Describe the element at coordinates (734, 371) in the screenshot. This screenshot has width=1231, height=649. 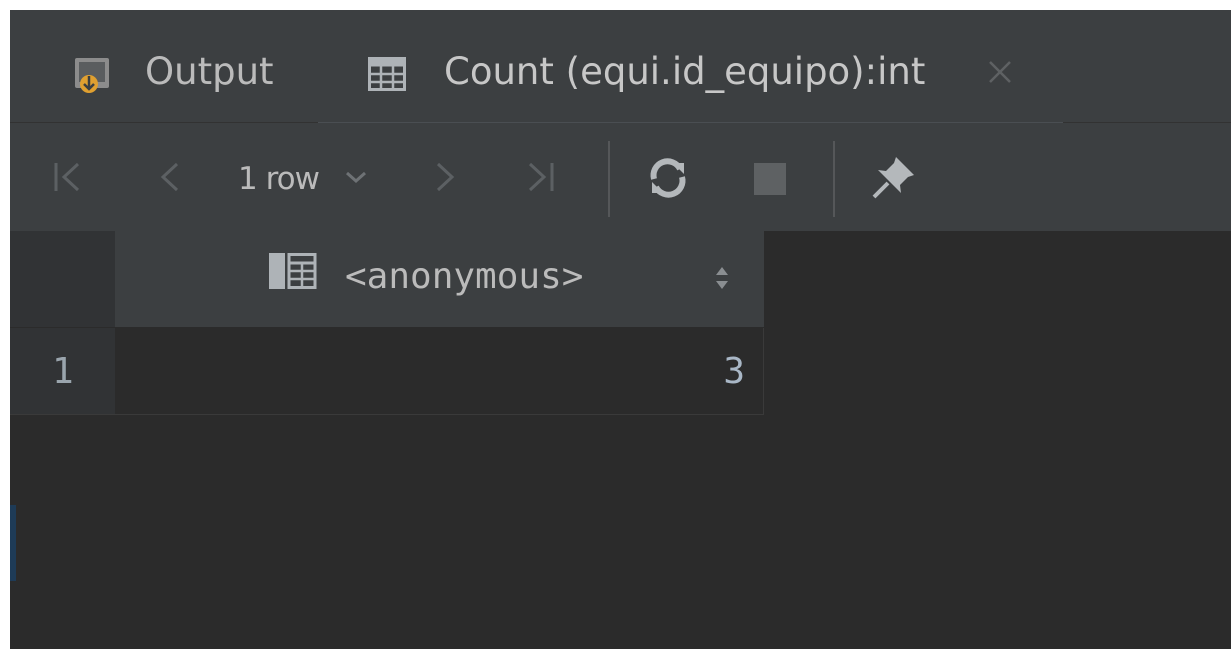
I see `cell-value: 3` at that location.